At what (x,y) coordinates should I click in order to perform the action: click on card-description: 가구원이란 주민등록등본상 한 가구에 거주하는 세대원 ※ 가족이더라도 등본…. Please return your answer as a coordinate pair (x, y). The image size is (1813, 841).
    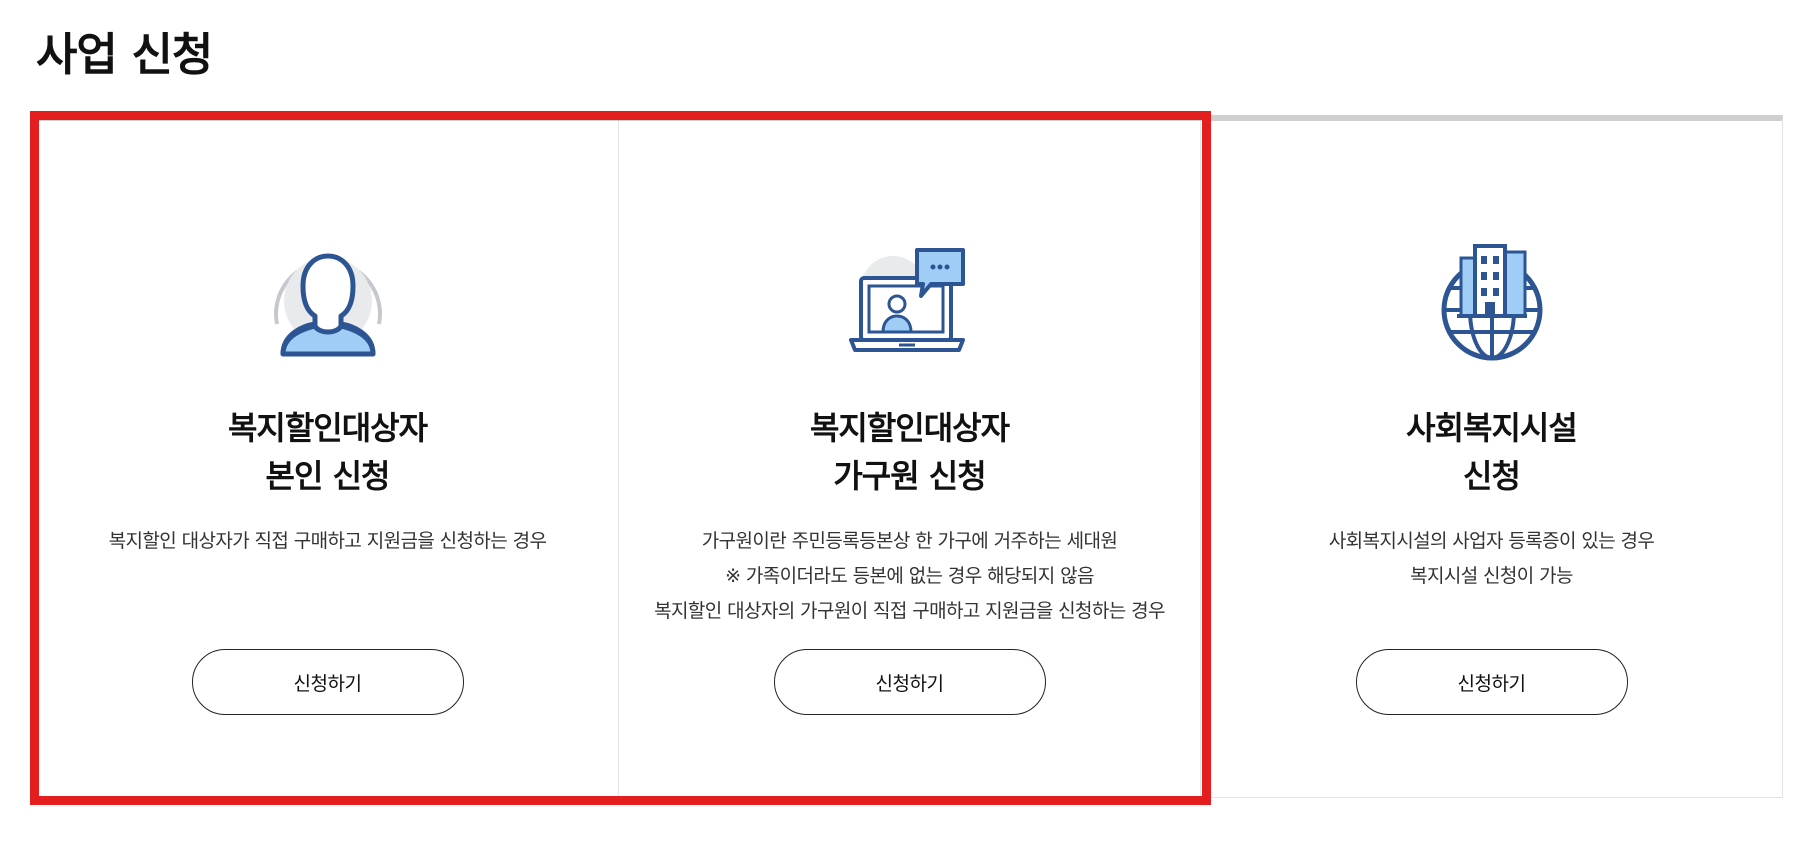
    Looking at the image, I should click on (909, 576).